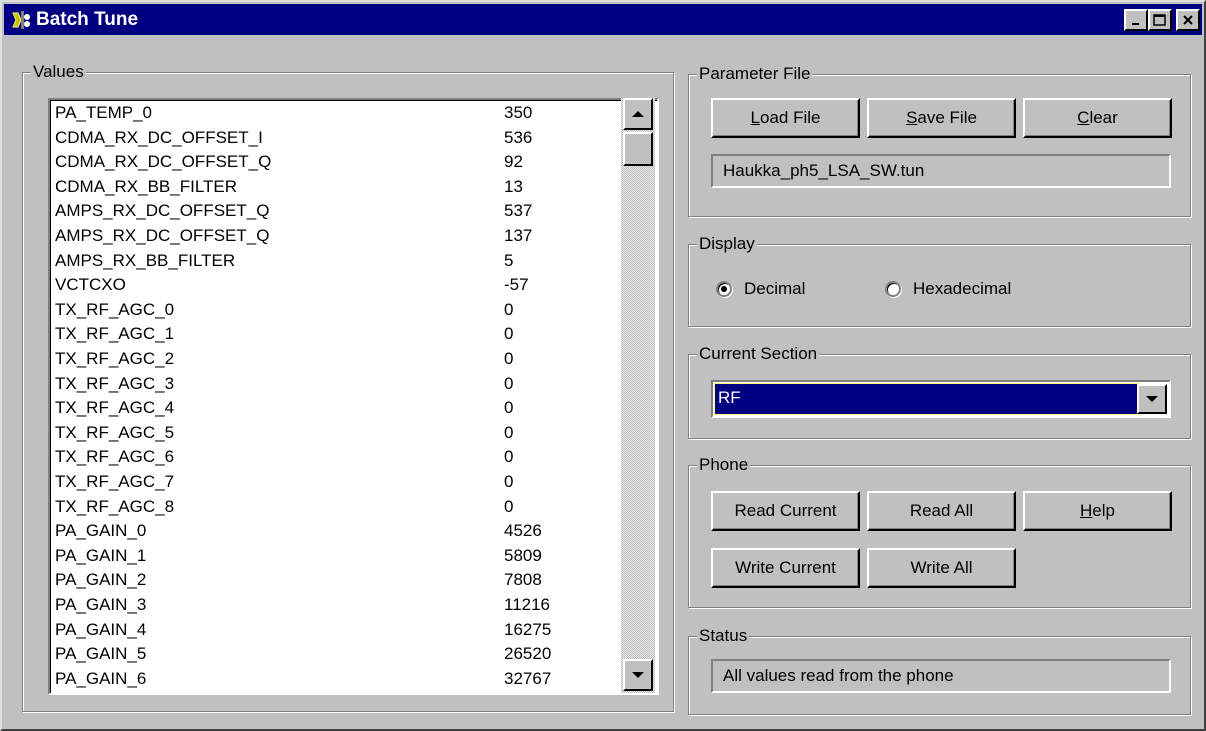 The image size is (1206, 731). Describe the element at coordinates (145, 260) in the screenshot. I see `parameter-name: AMPS_RX_BB_FILTER` at that location.